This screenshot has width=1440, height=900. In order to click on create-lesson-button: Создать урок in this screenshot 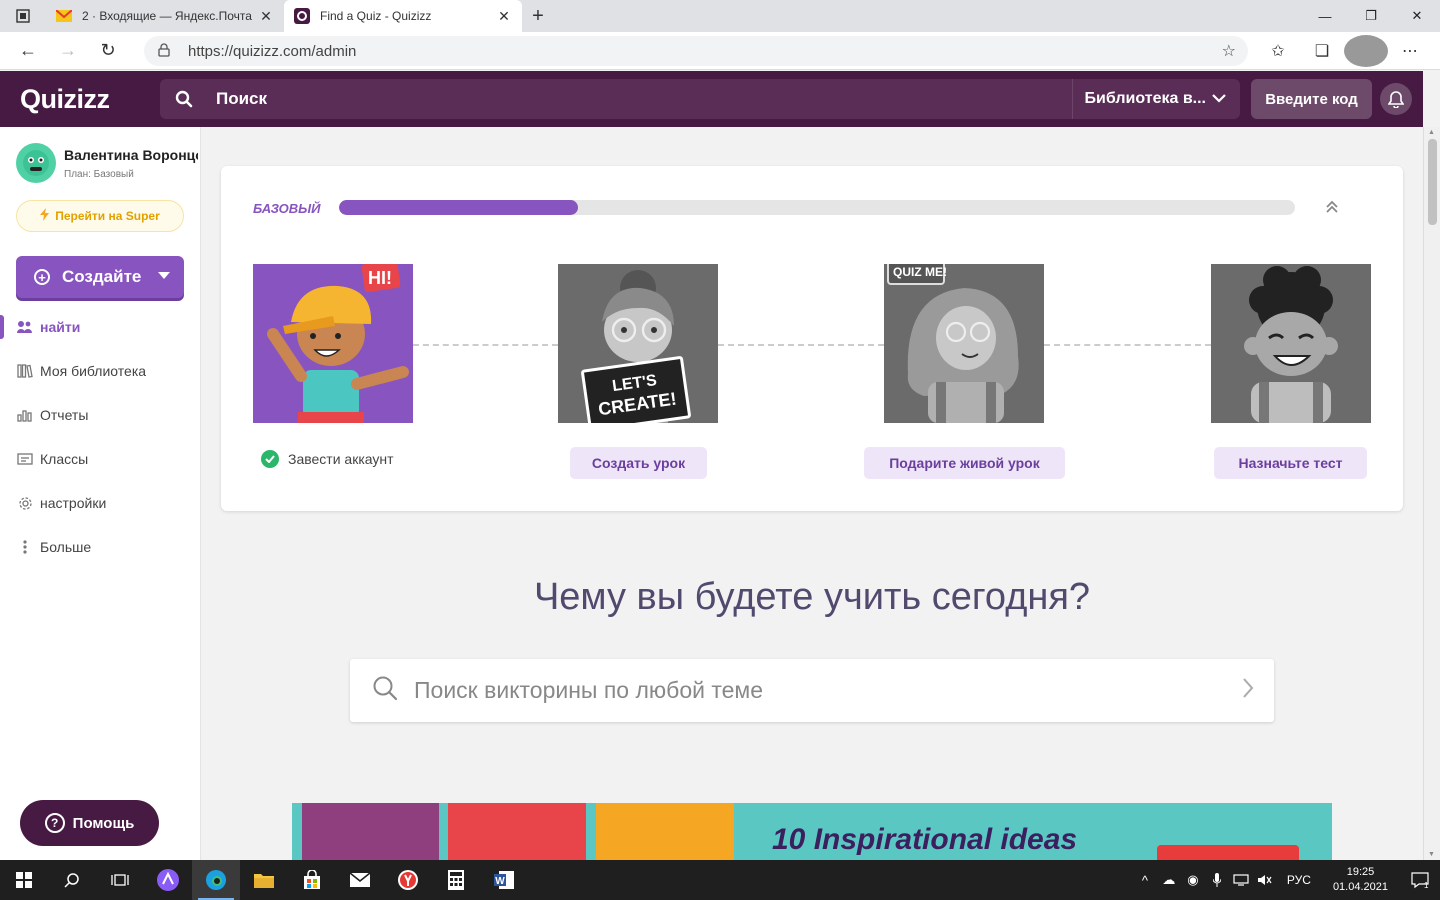, I will do `click(638, 463)`.